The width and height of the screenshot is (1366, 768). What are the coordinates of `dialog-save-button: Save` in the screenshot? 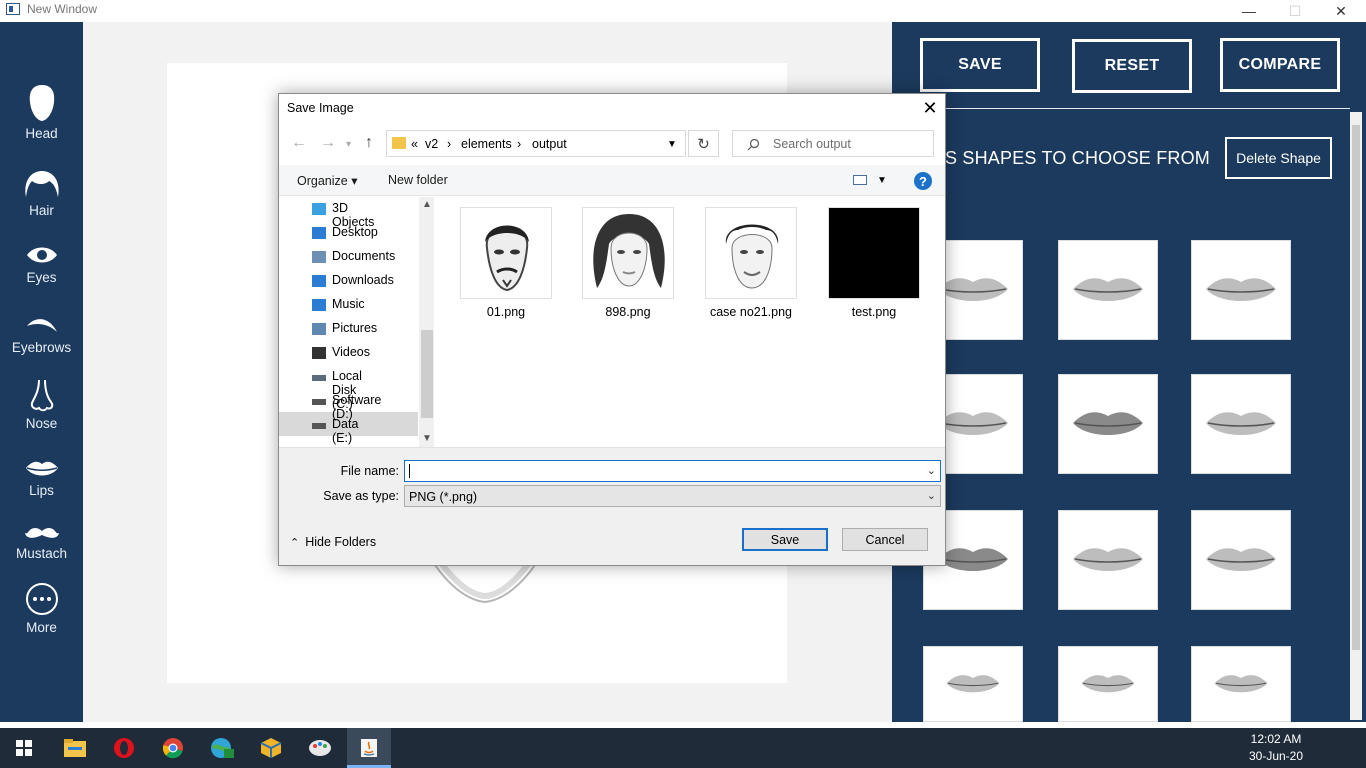 It's located at (785, 539).